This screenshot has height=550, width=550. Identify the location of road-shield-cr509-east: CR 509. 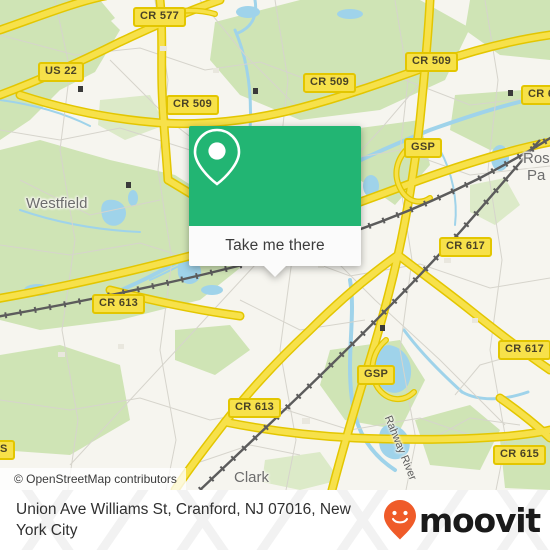
(432, 62).